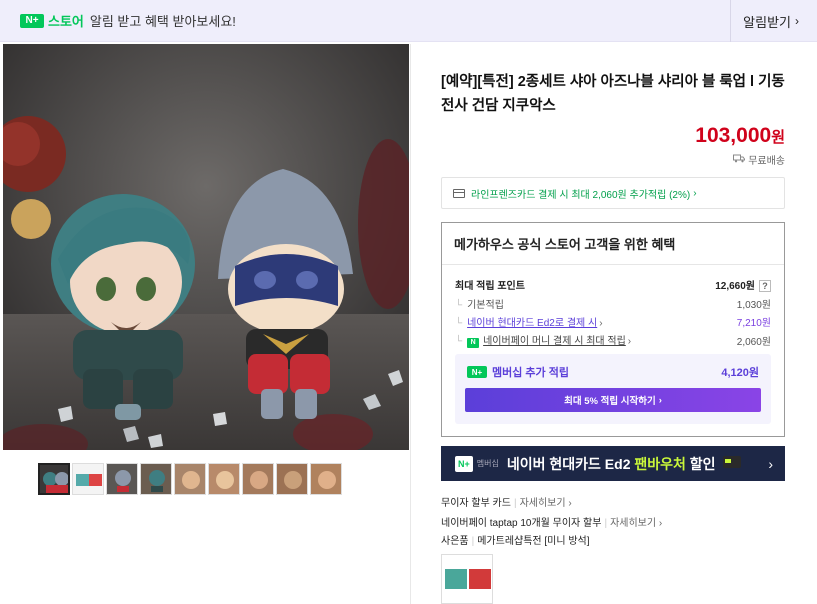 The height and width of the screenshot is (604, 817). I want to click on membership-label: 멤버십 추가 적립, so click(530, 373).